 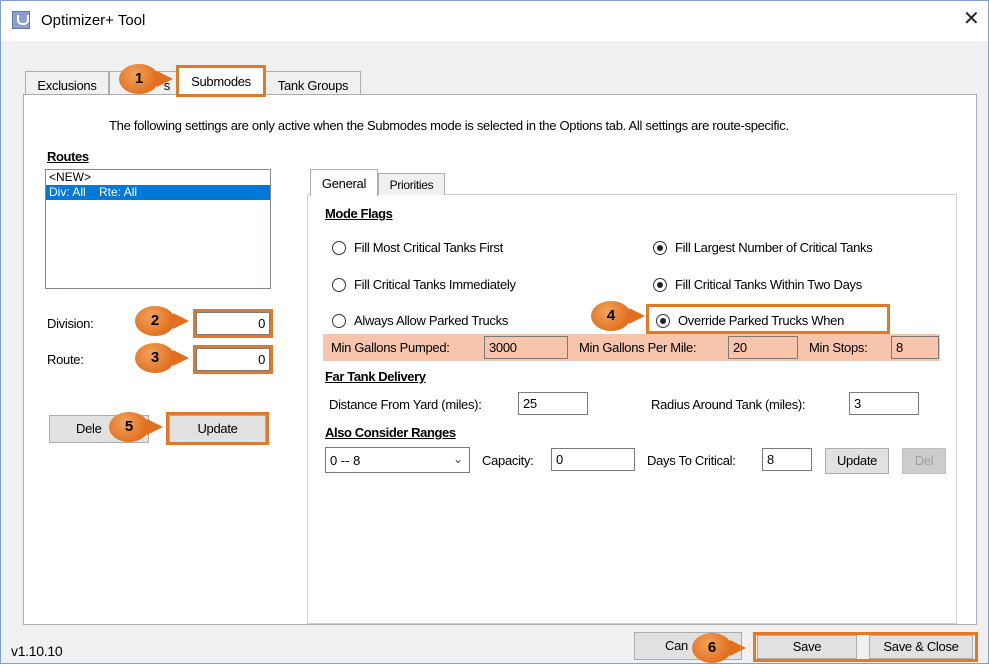 I want to click on list-item: Div: All Rte: All, so click(x=158, y=192).